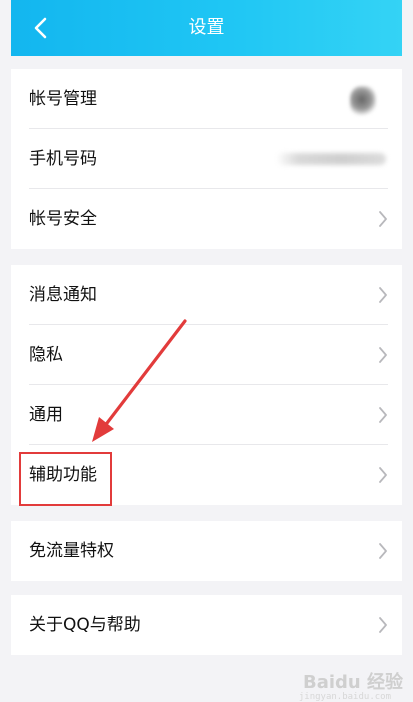 The height and width of the screenshot is (702, 413). I want to click on back-arrow-icon, so click(40, 28).